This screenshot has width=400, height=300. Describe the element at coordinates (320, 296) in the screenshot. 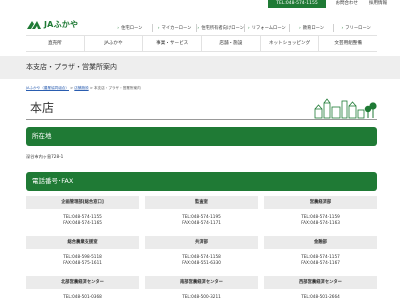

I see `department-tel: TEL:048-501-2664` at that location.